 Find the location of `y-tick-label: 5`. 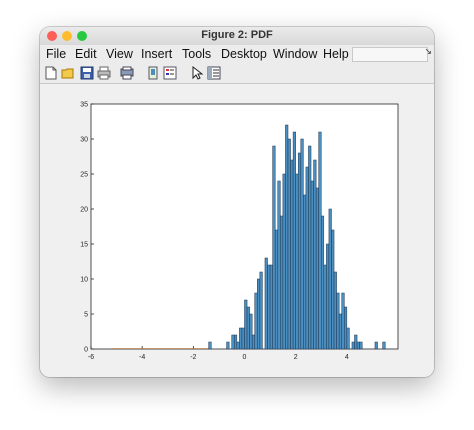

y-tick-label: 5 is located at coordinates (86, 315).